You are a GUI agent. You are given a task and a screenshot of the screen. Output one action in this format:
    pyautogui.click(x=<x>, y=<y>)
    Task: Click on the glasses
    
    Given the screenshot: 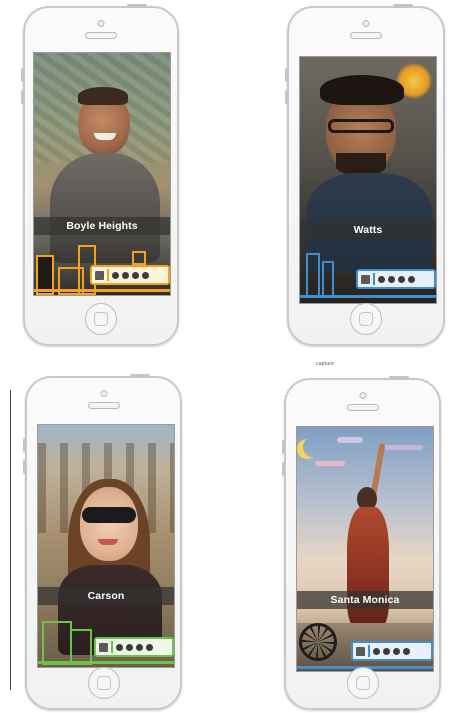 What is the action you would take?
    pyautogui.click(x=361, y=126)
    